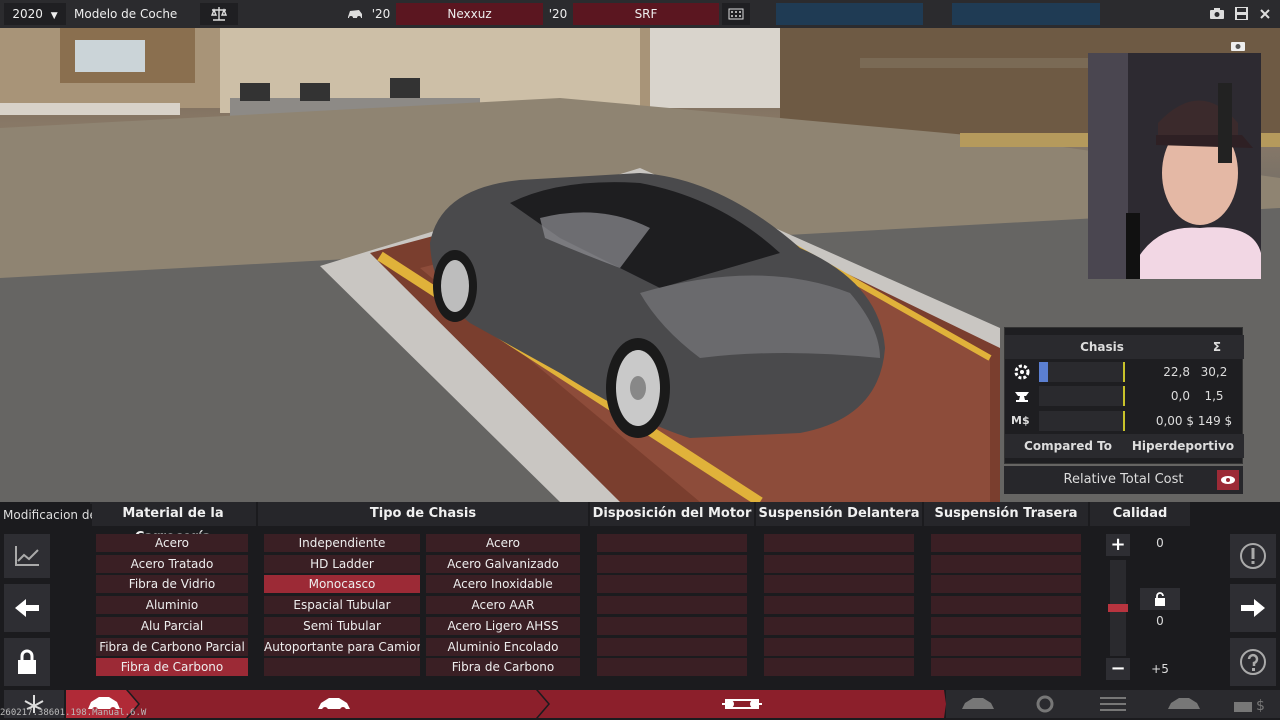  I want to click on header-front-suspension: Suspensión Delantera, so click(839, 514).